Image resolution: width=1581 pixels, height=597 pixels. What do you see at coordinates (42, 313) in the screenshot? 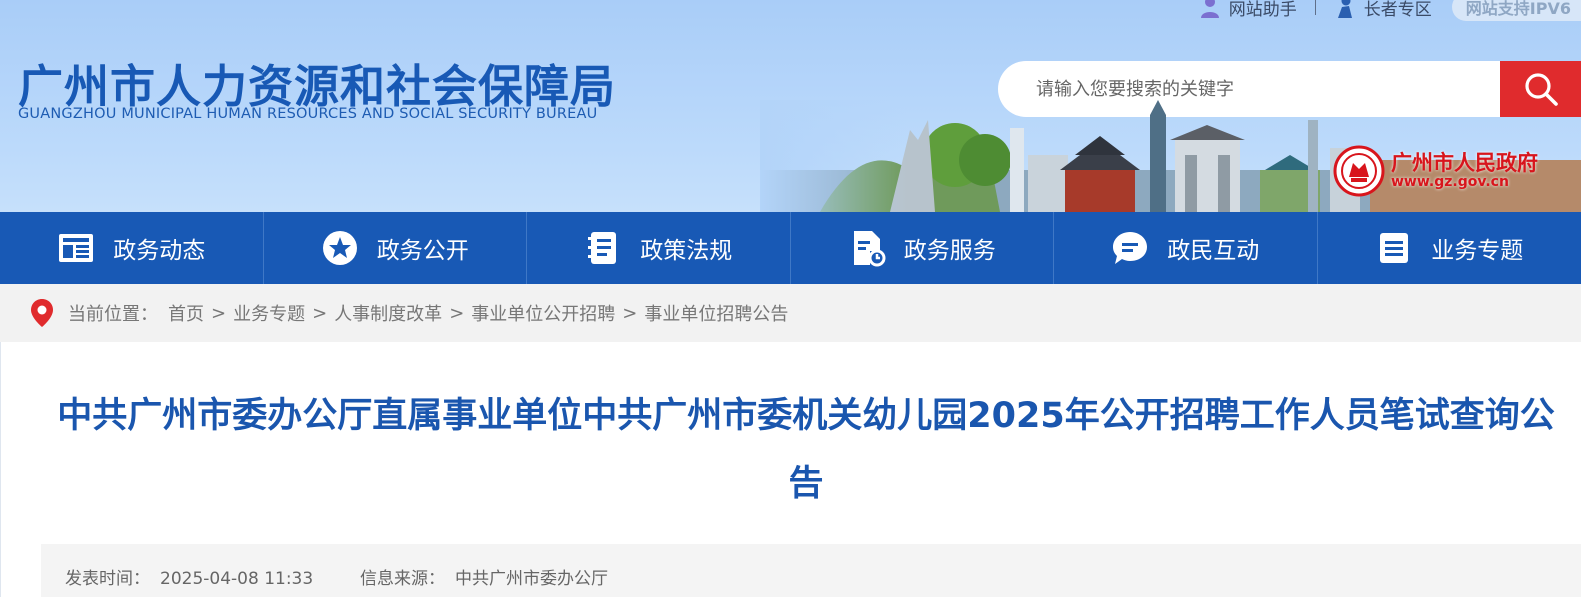
I see `location-pin-icon` at bounding box center [42, 313].